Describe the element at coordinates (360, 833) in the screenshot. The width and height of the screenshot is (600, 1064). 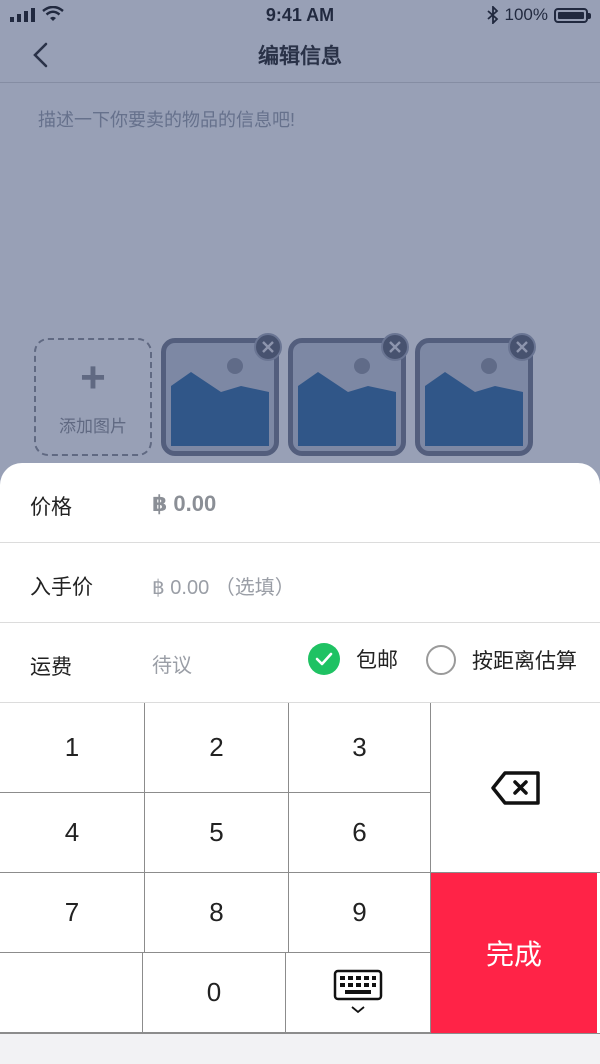
I see `key-6: 6` at that location.